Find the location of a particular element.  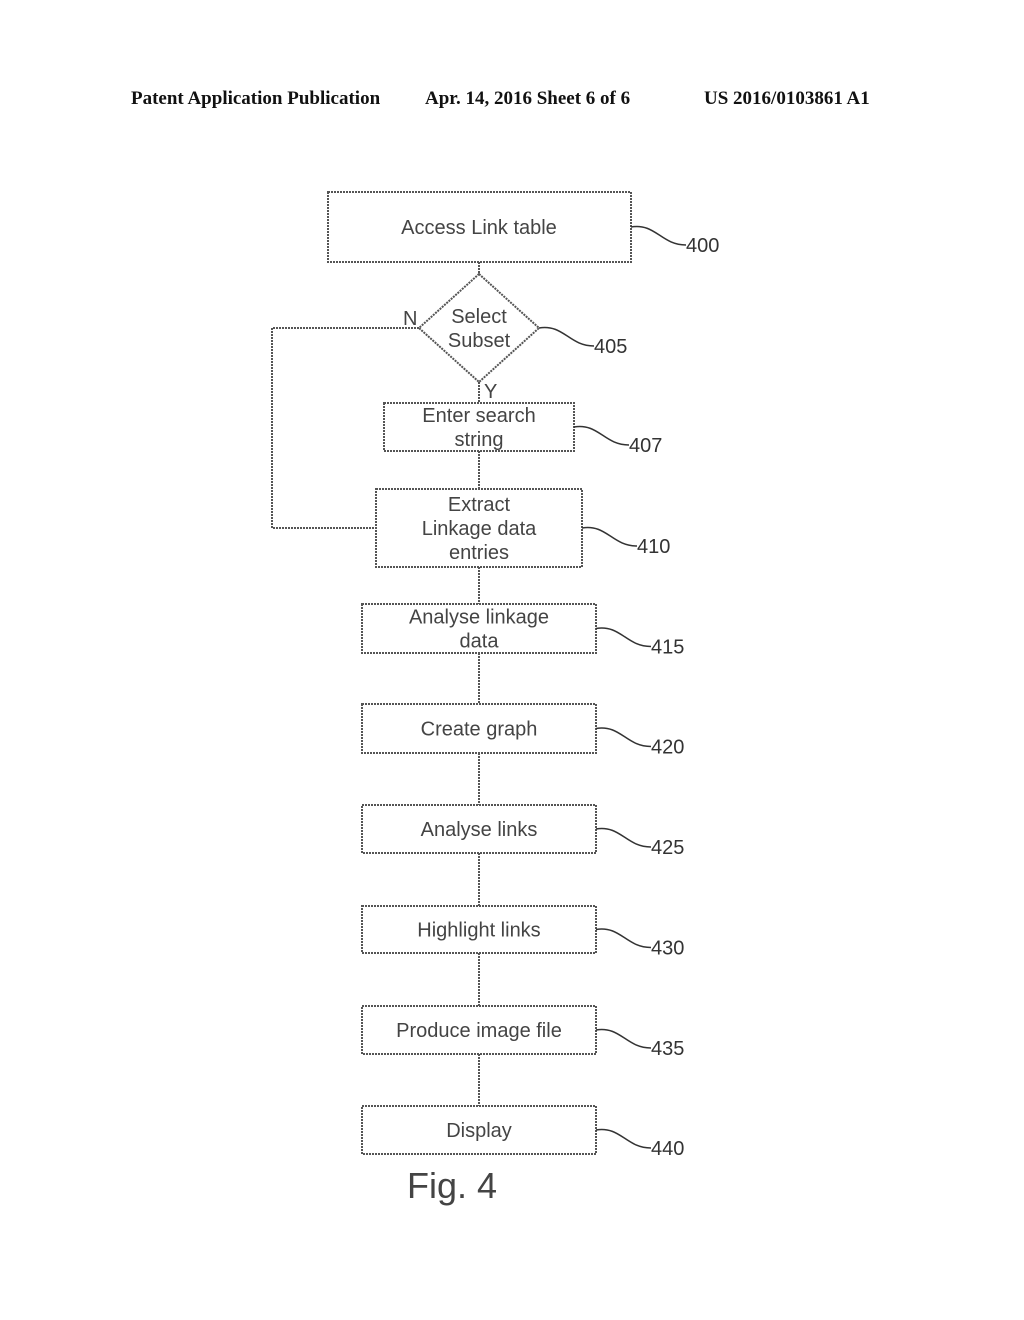

reference-numeral: 405 is located at coordinates (610, 347).